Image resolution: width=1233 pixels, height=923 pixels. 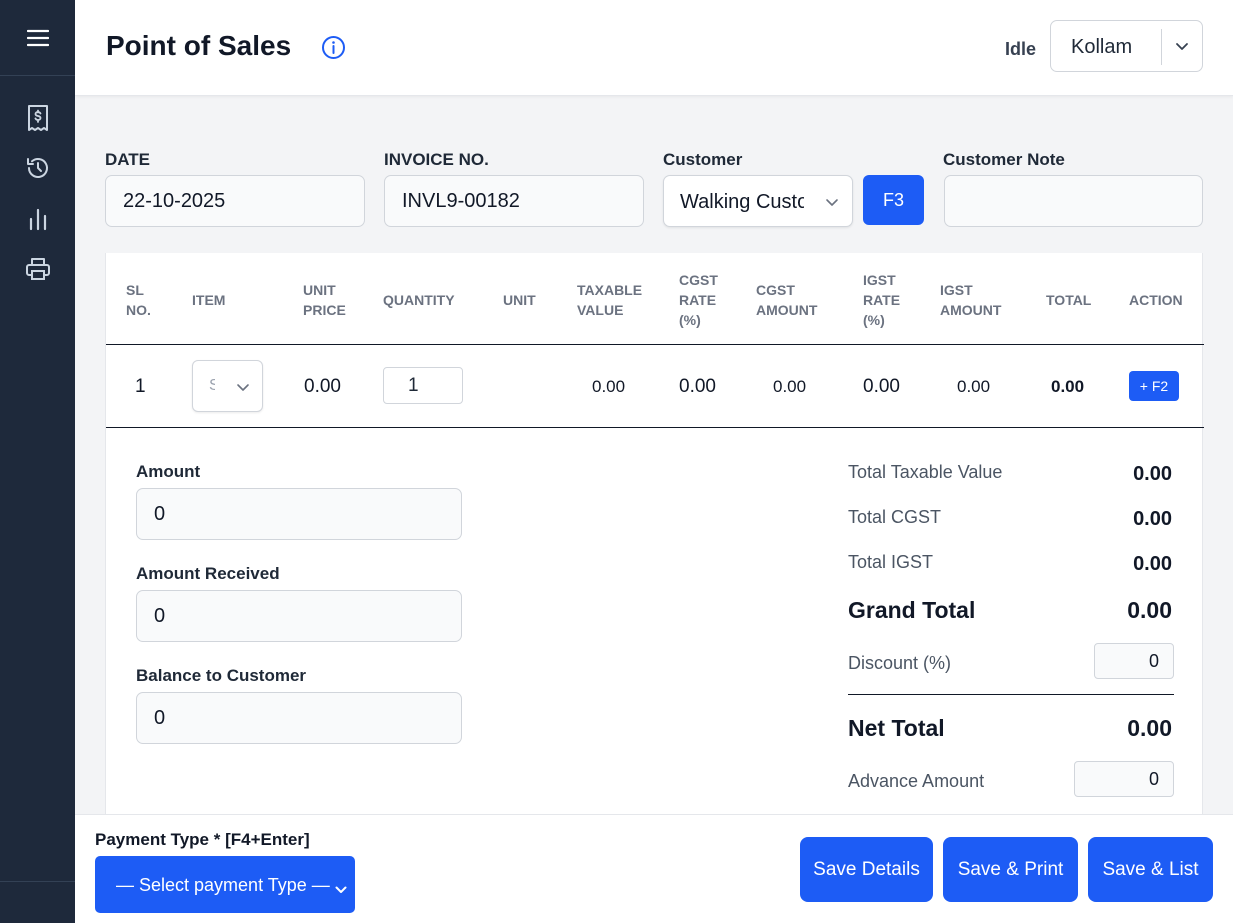 I want to click on amount-label: Amount, so click(x=168, y=471).